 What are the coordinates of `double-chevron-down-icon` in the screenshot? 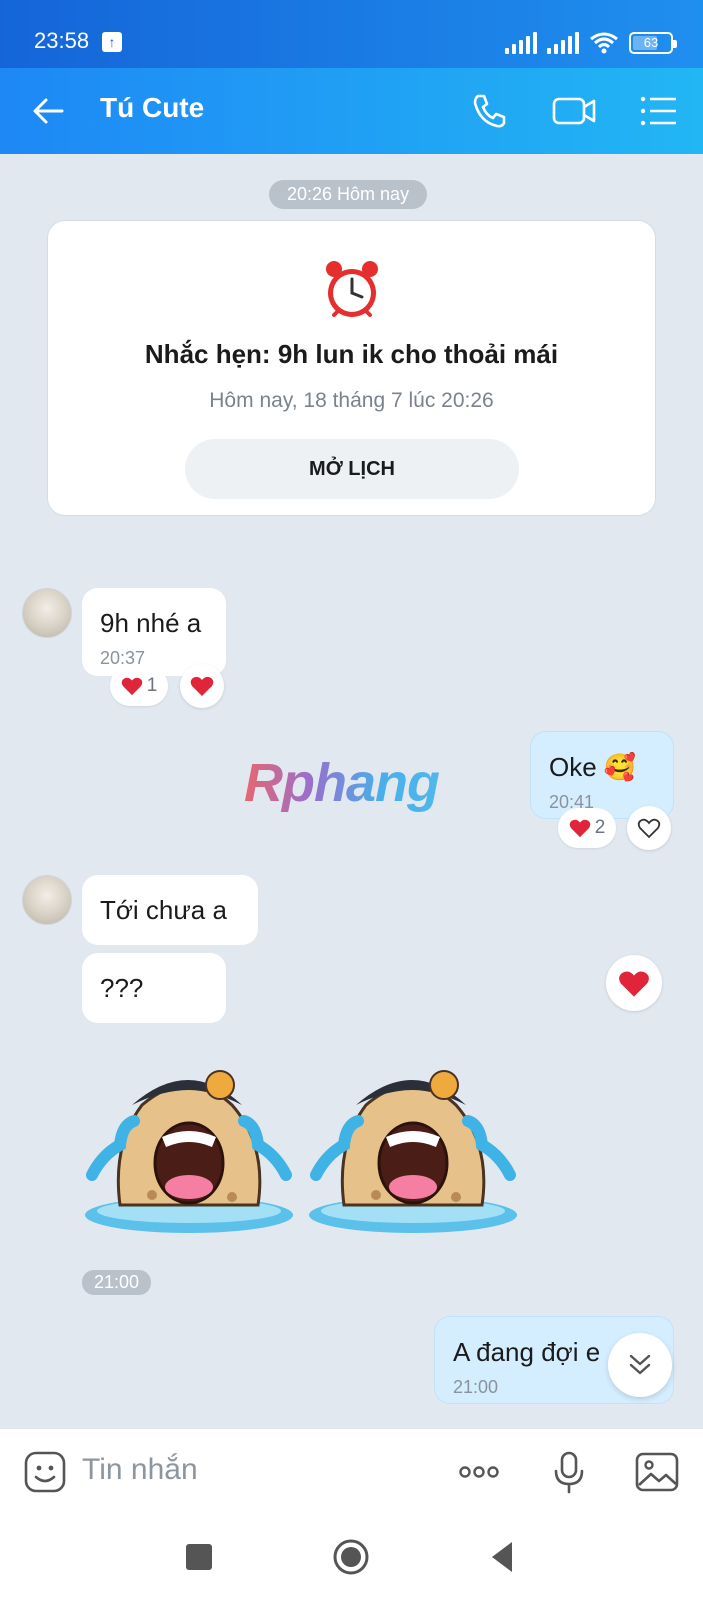 It's located at (640, 1364).